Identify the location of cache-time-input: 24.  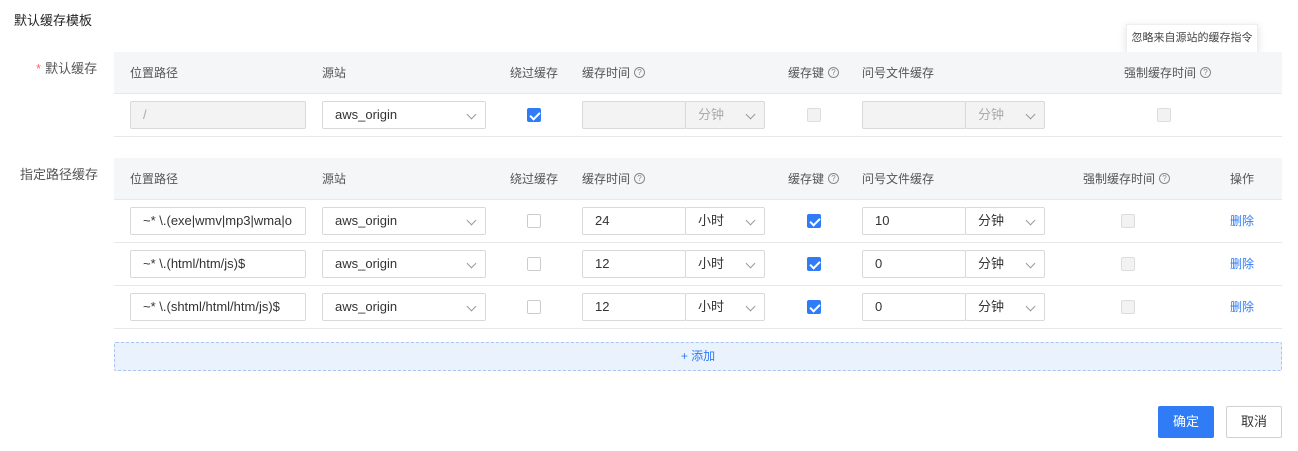
(634, 221).